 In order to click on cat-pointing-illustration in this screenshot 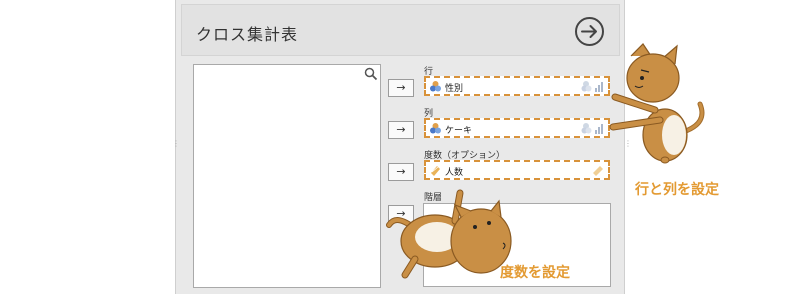, I will do `click(657, 103)`.